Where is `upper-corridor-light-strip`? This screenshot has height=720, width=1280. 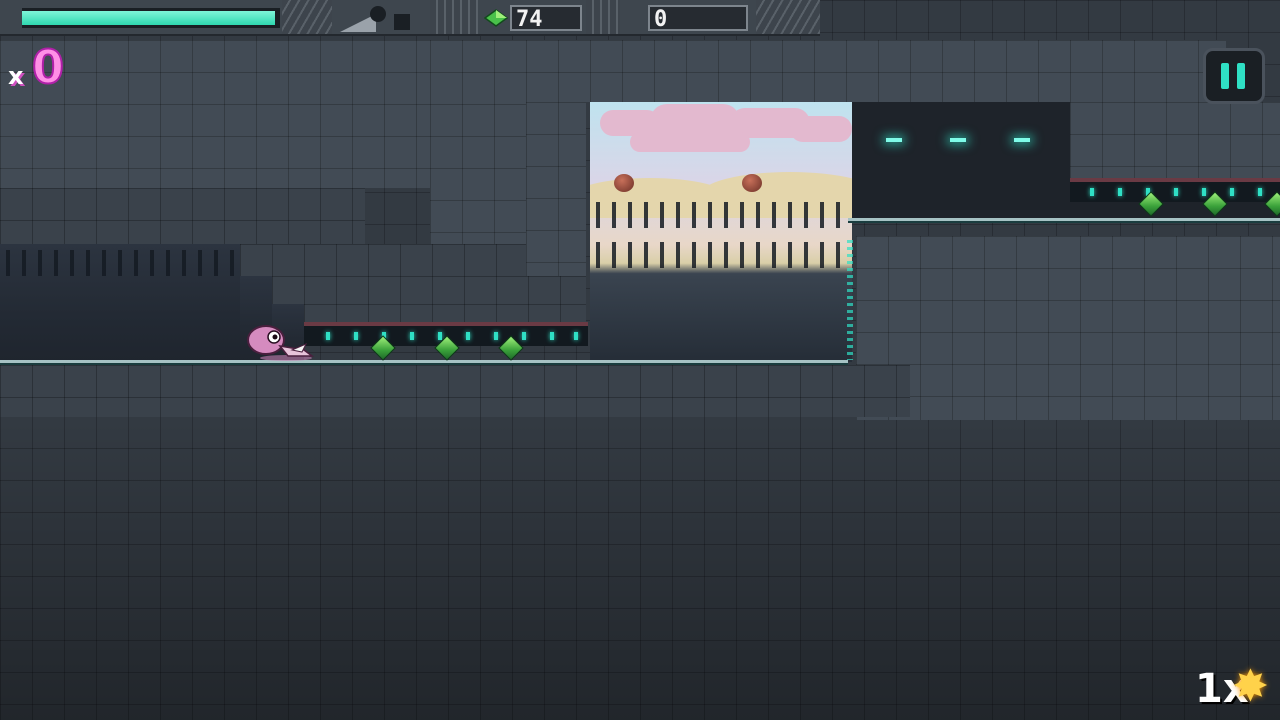
upper-corridor-light-strip is located at coordinates (1175, 190).